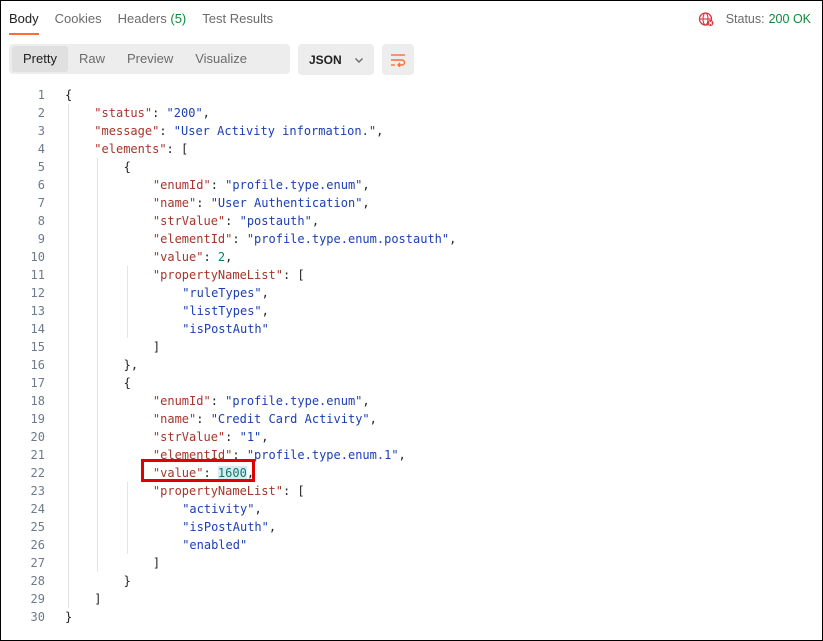  What do you see at coordinates (37, 311) in the screenshot?
I see `line-number: 13` at bounding box center [37, 311].